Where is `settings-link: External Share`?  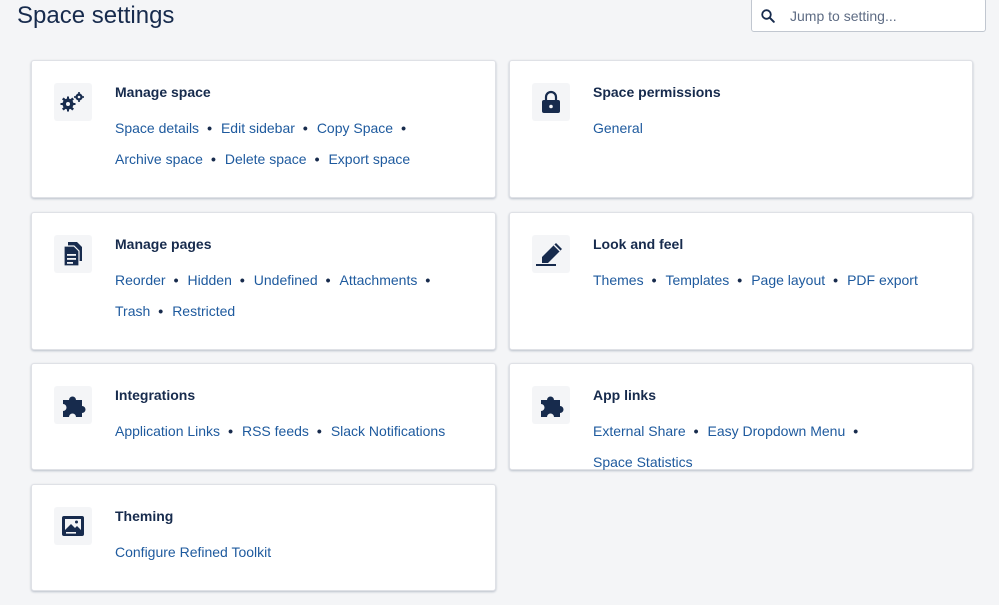 settings-link: External Share is located at coordinates (639, 431).